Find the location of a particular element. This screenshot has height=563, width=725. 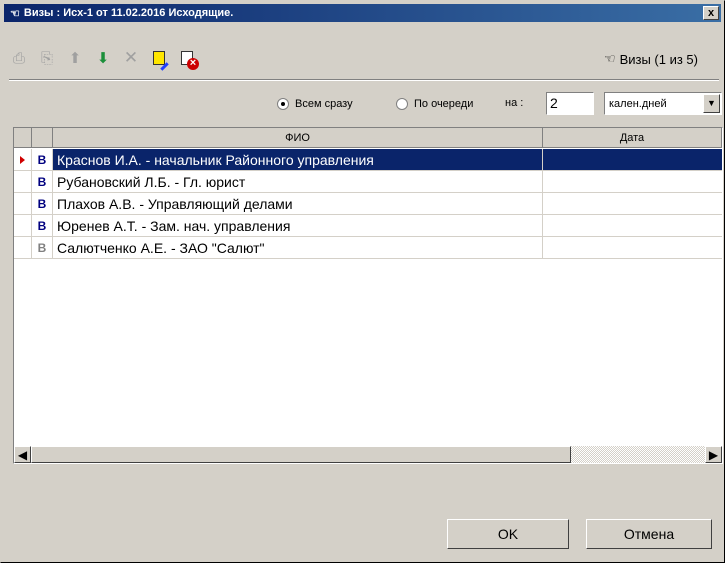

header-marker is located at coordinates (23, 137).